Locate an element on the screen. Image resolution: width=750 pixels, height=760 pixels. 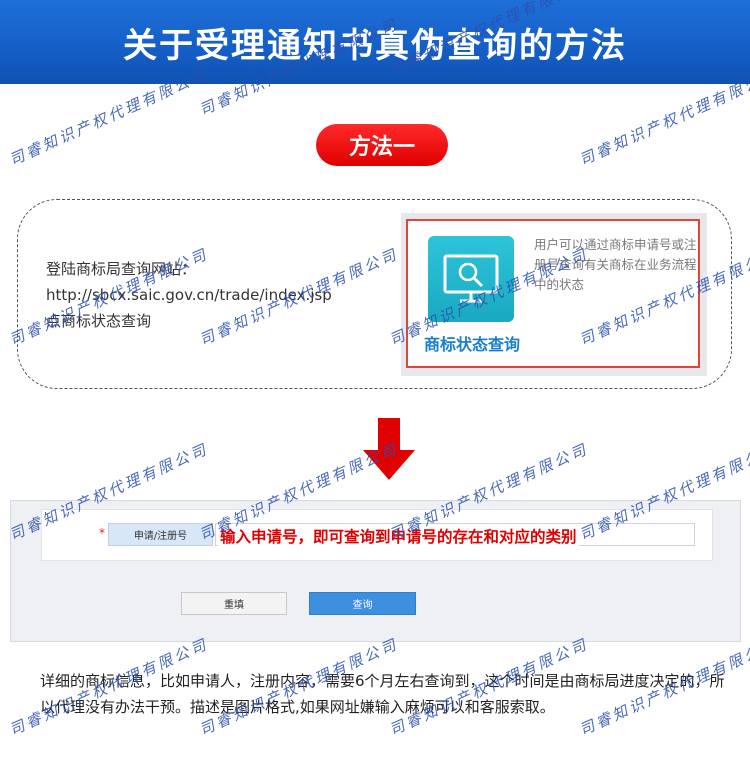
required-icon: * is located at coordinates (102, 533).